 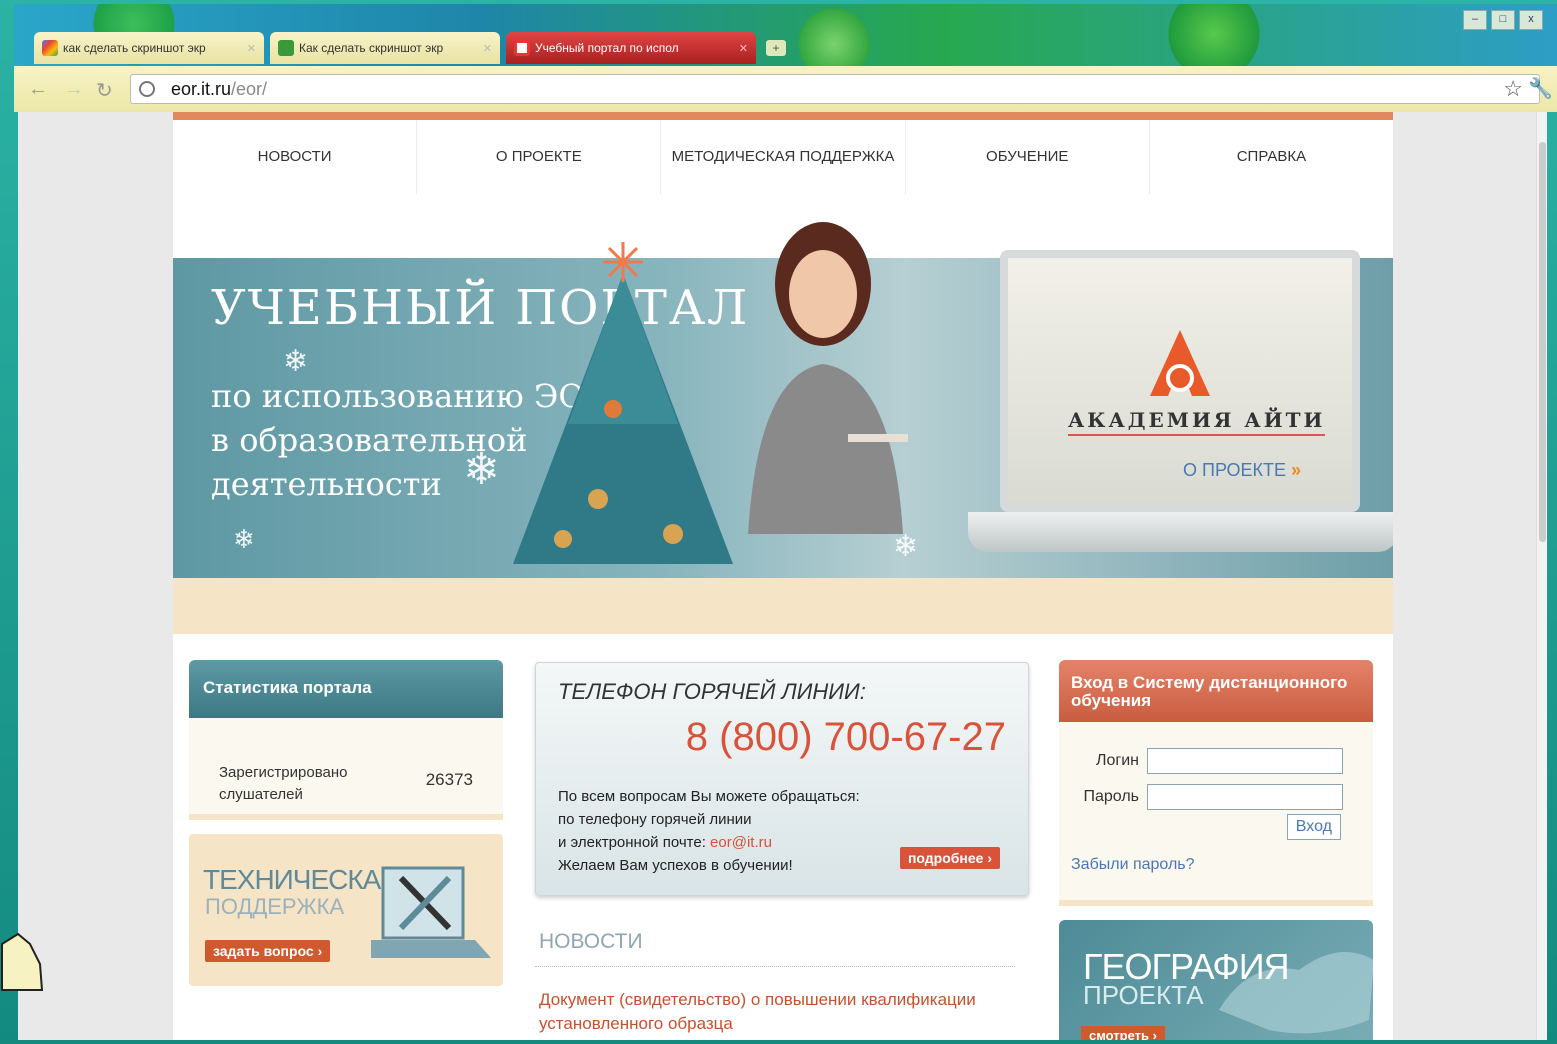 I want to click on hotline-line: По всем вопросам Вы можете обращаться:, so click(x=709, y=796).